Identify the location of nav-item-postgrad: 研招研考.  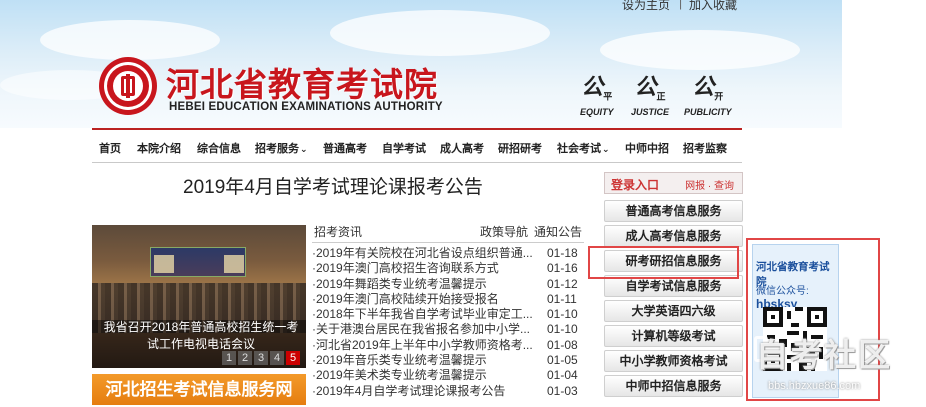
(520, 148).